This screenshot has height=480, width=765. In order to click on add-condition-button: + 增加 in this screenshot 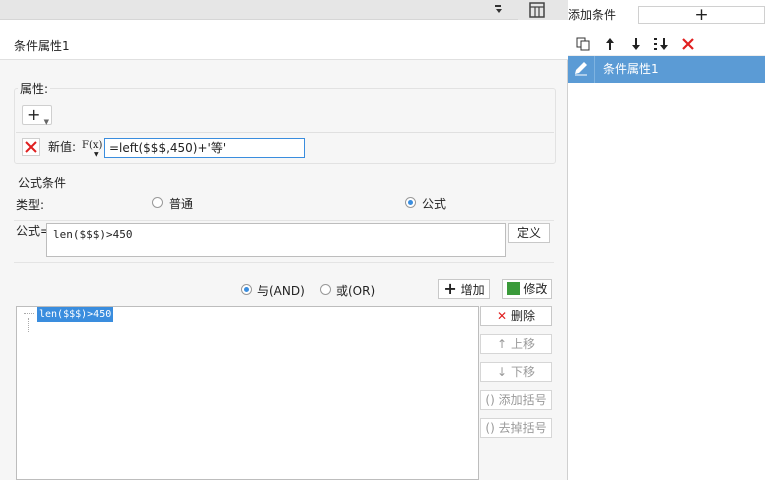, I will do `click(464, 289)`.